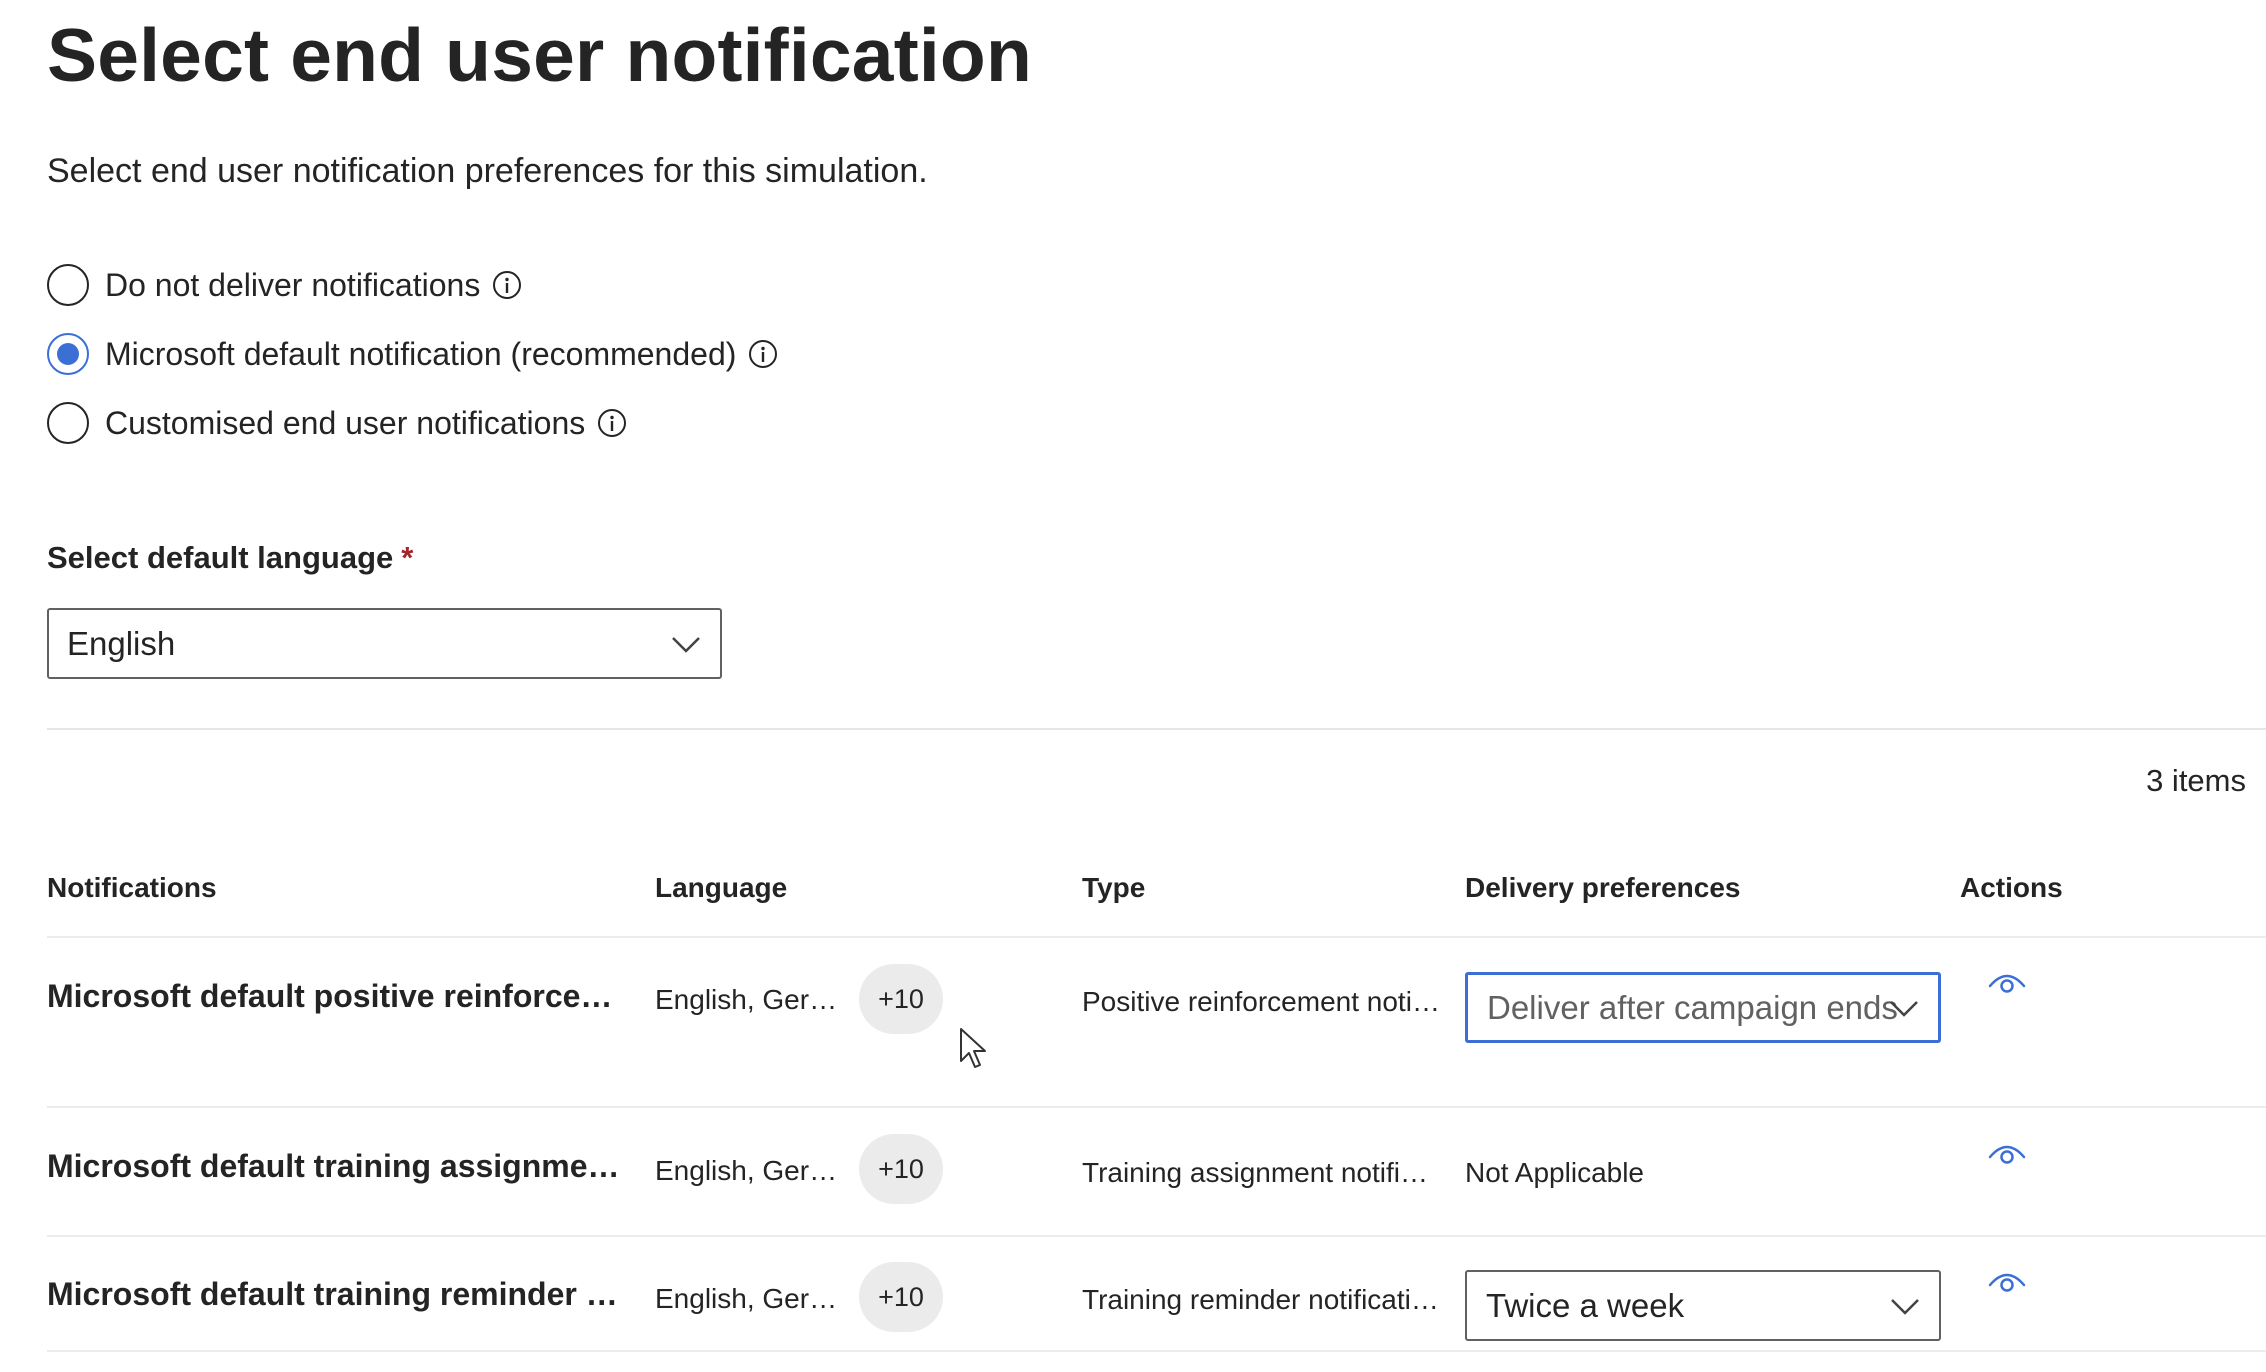 The image size is (2266, 1372). I want to click on radio-do-not-deliver: Do not deliver notifications, so click(284, 285).